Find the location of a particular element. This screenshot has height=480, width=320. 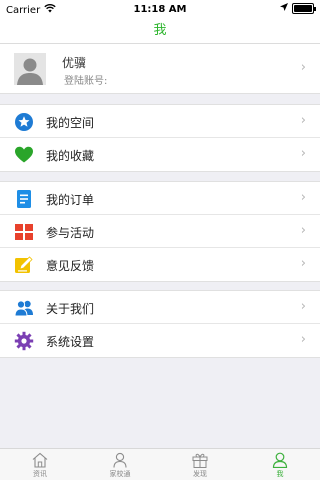

tab-bar: 资讯 家校通 发现 我 is located at coordinates (160, 464).